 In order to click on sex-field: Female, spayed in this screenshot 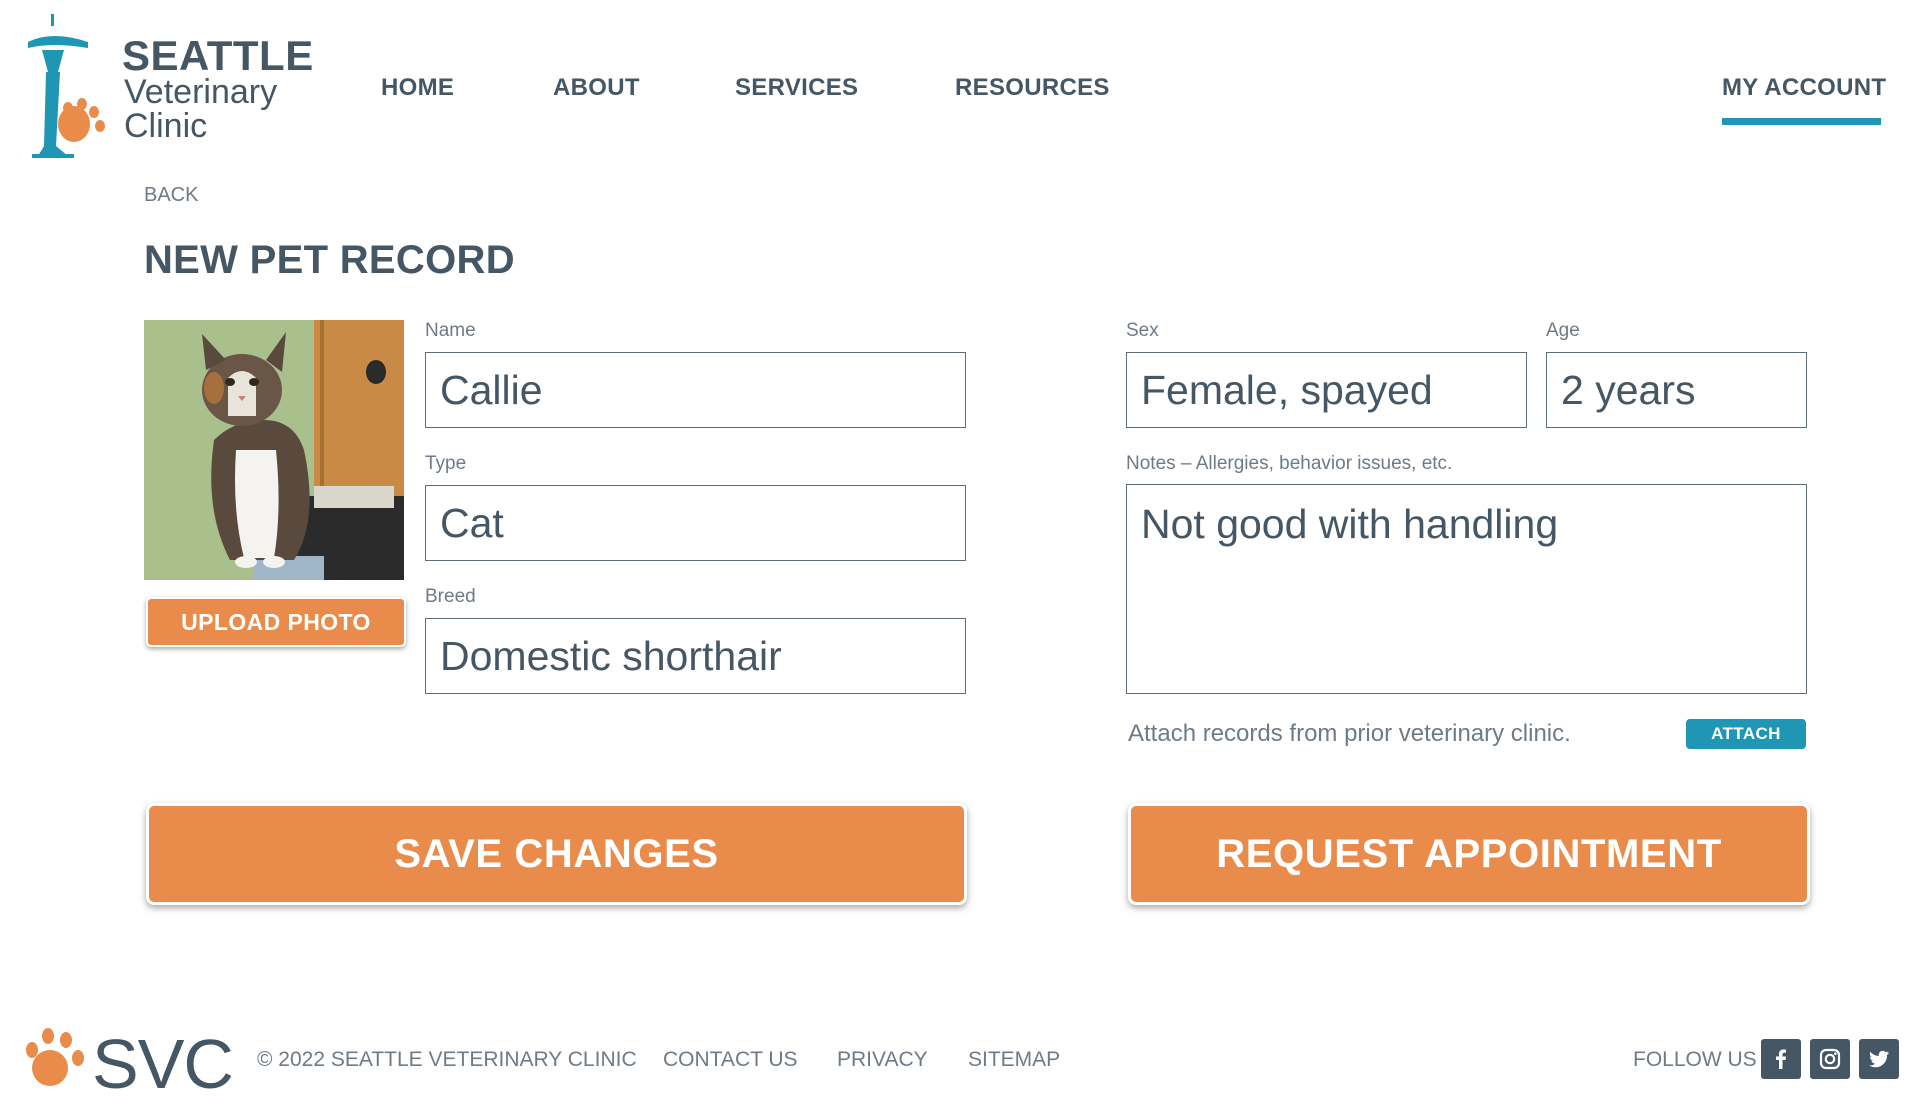, I will do `click(1326, 390)`.